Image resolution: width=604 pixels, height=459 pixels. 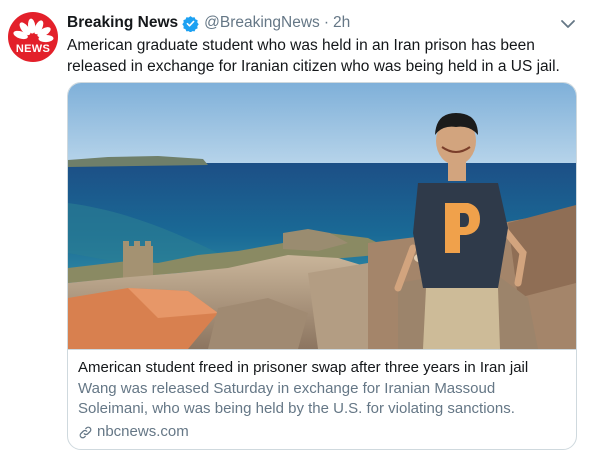 I want to click on avatar-label: NEWS, so click(x=33, y=49).